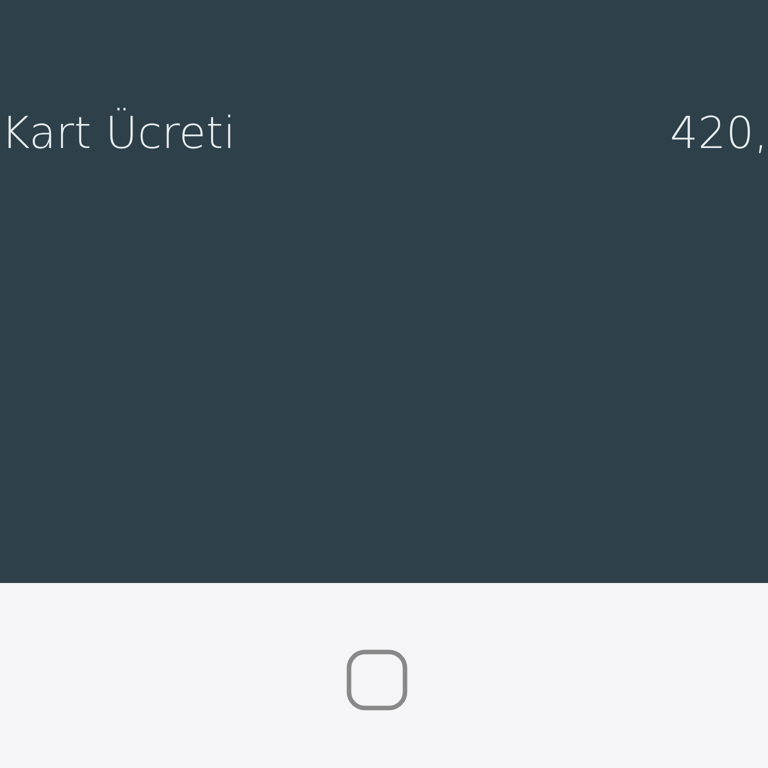 This screenshot has width=768, height=768. Describe the element at coordinates (377, 680) in the screenshot. I see `home-icon` at that location.